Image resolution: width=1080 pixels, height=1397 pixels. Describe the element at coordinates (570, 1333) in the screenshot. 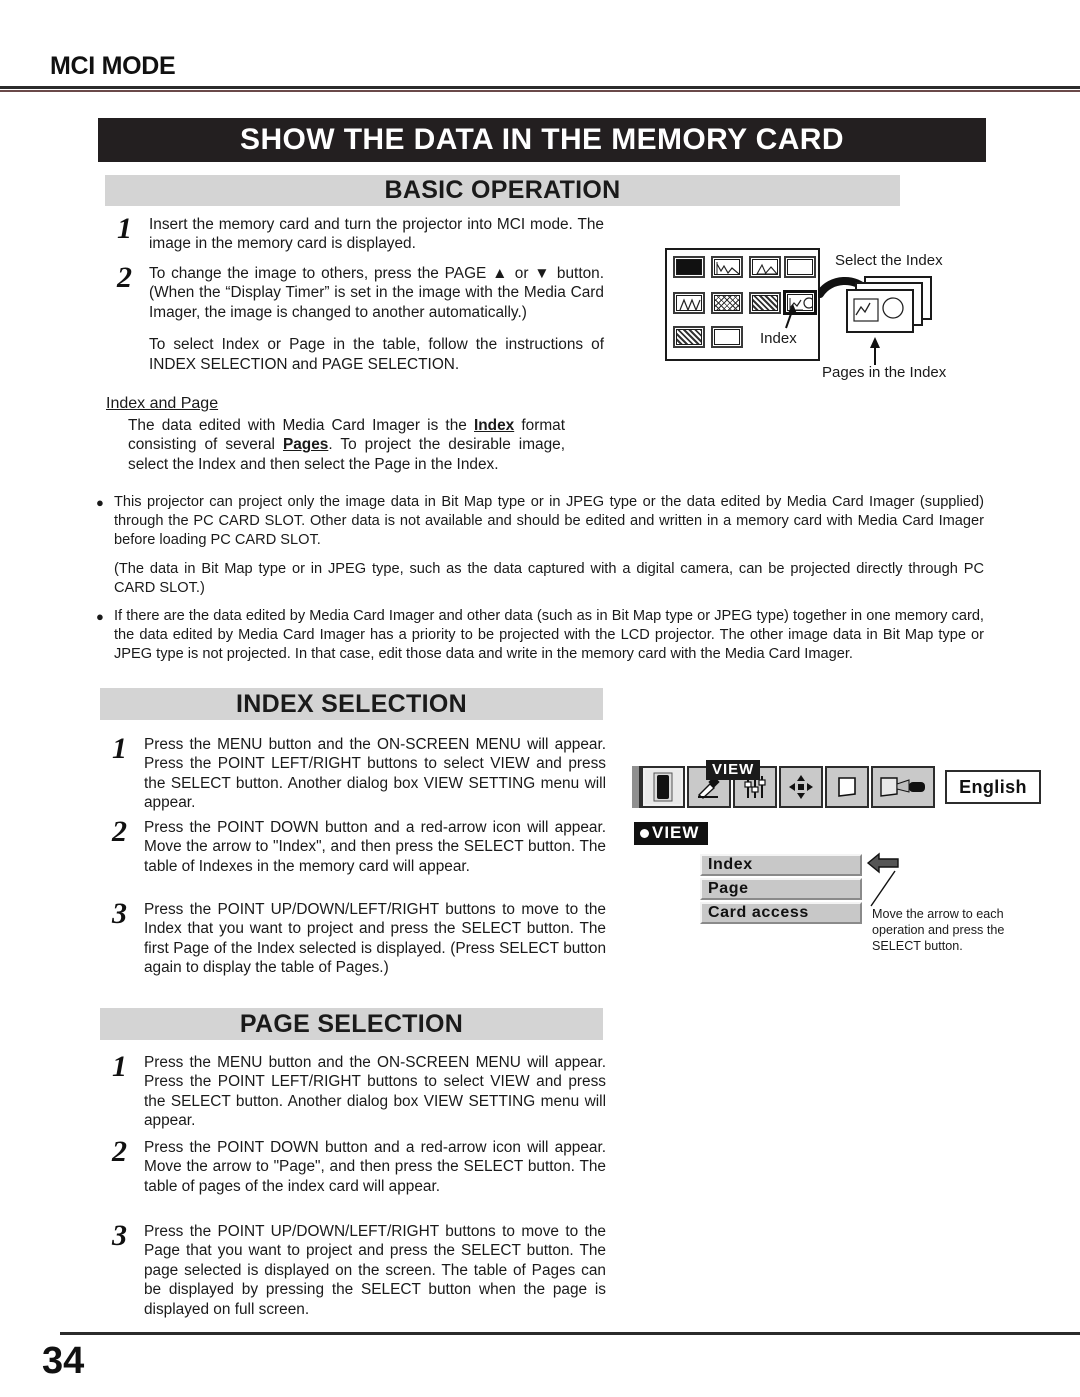

I see `footer-rule` at that location.